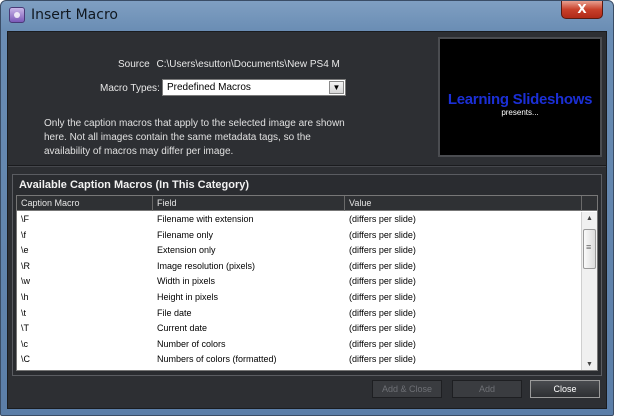 The height and width of the screenshot is (419, 624). I want to click on table-row: \t File date (differs per slide), so click(299, 314).